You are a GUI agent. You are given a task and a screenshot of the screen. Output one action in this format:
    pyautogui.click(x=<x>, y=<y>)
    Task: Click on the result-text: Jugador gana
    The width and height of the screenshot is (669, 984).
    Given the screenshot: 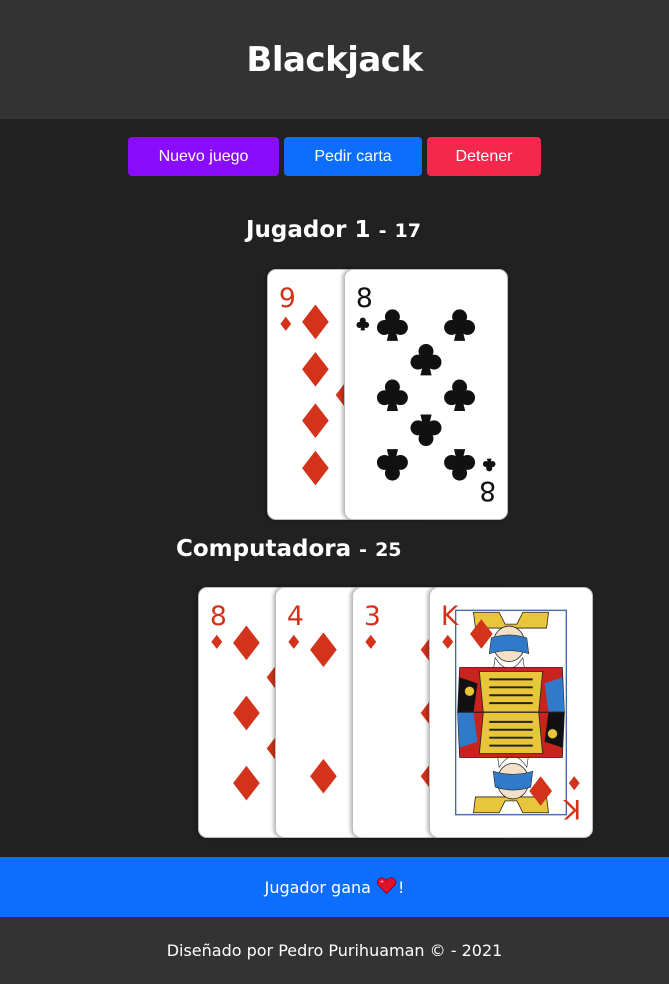 What is the action you would take?
    pyautogui.click(x=317, y=887)
    